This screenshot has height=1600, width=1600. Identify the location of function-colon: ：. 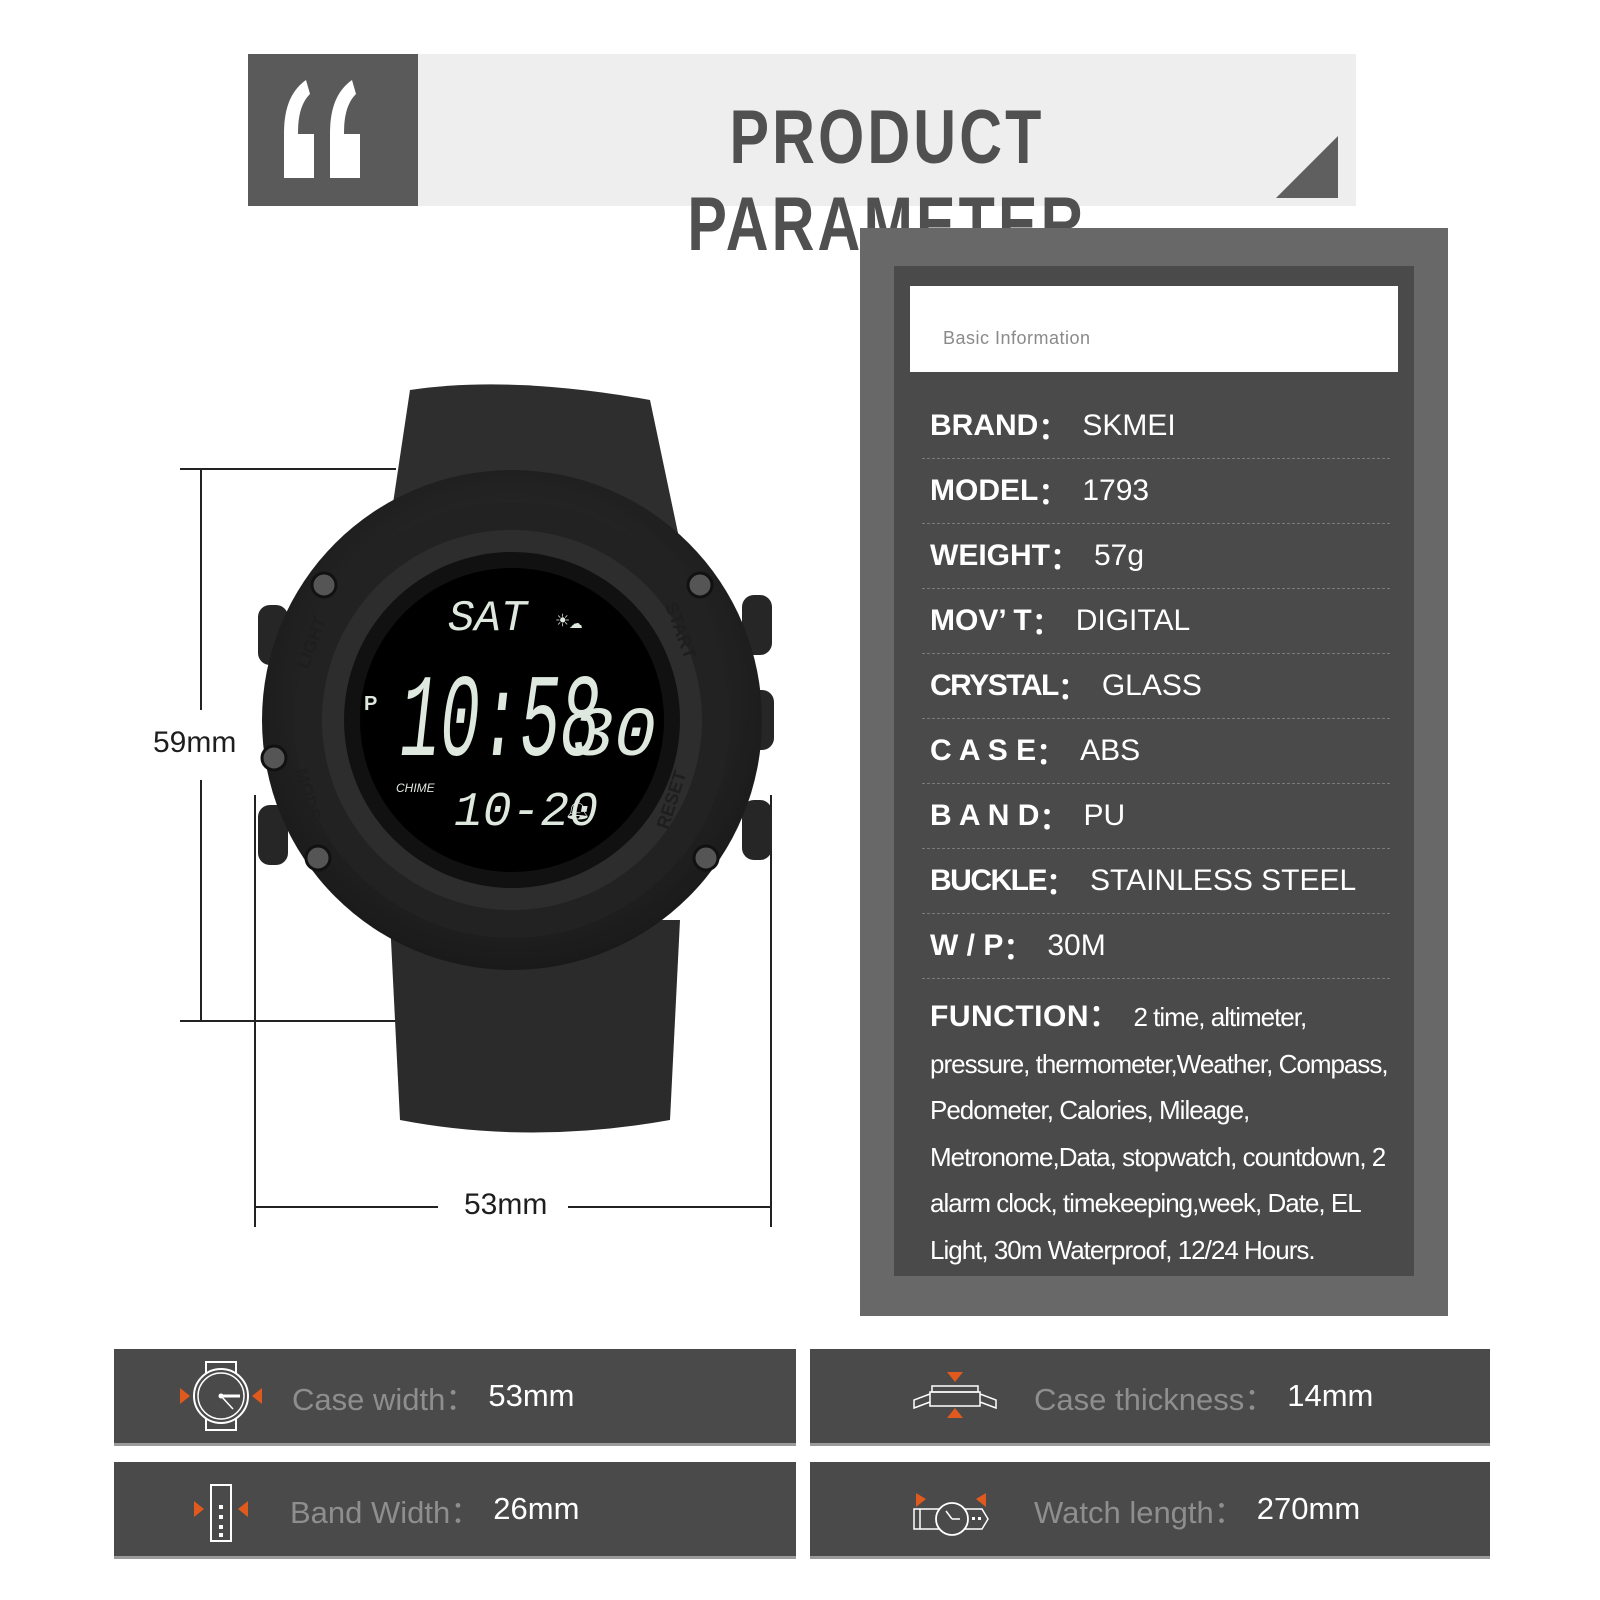
(1104, 1016).